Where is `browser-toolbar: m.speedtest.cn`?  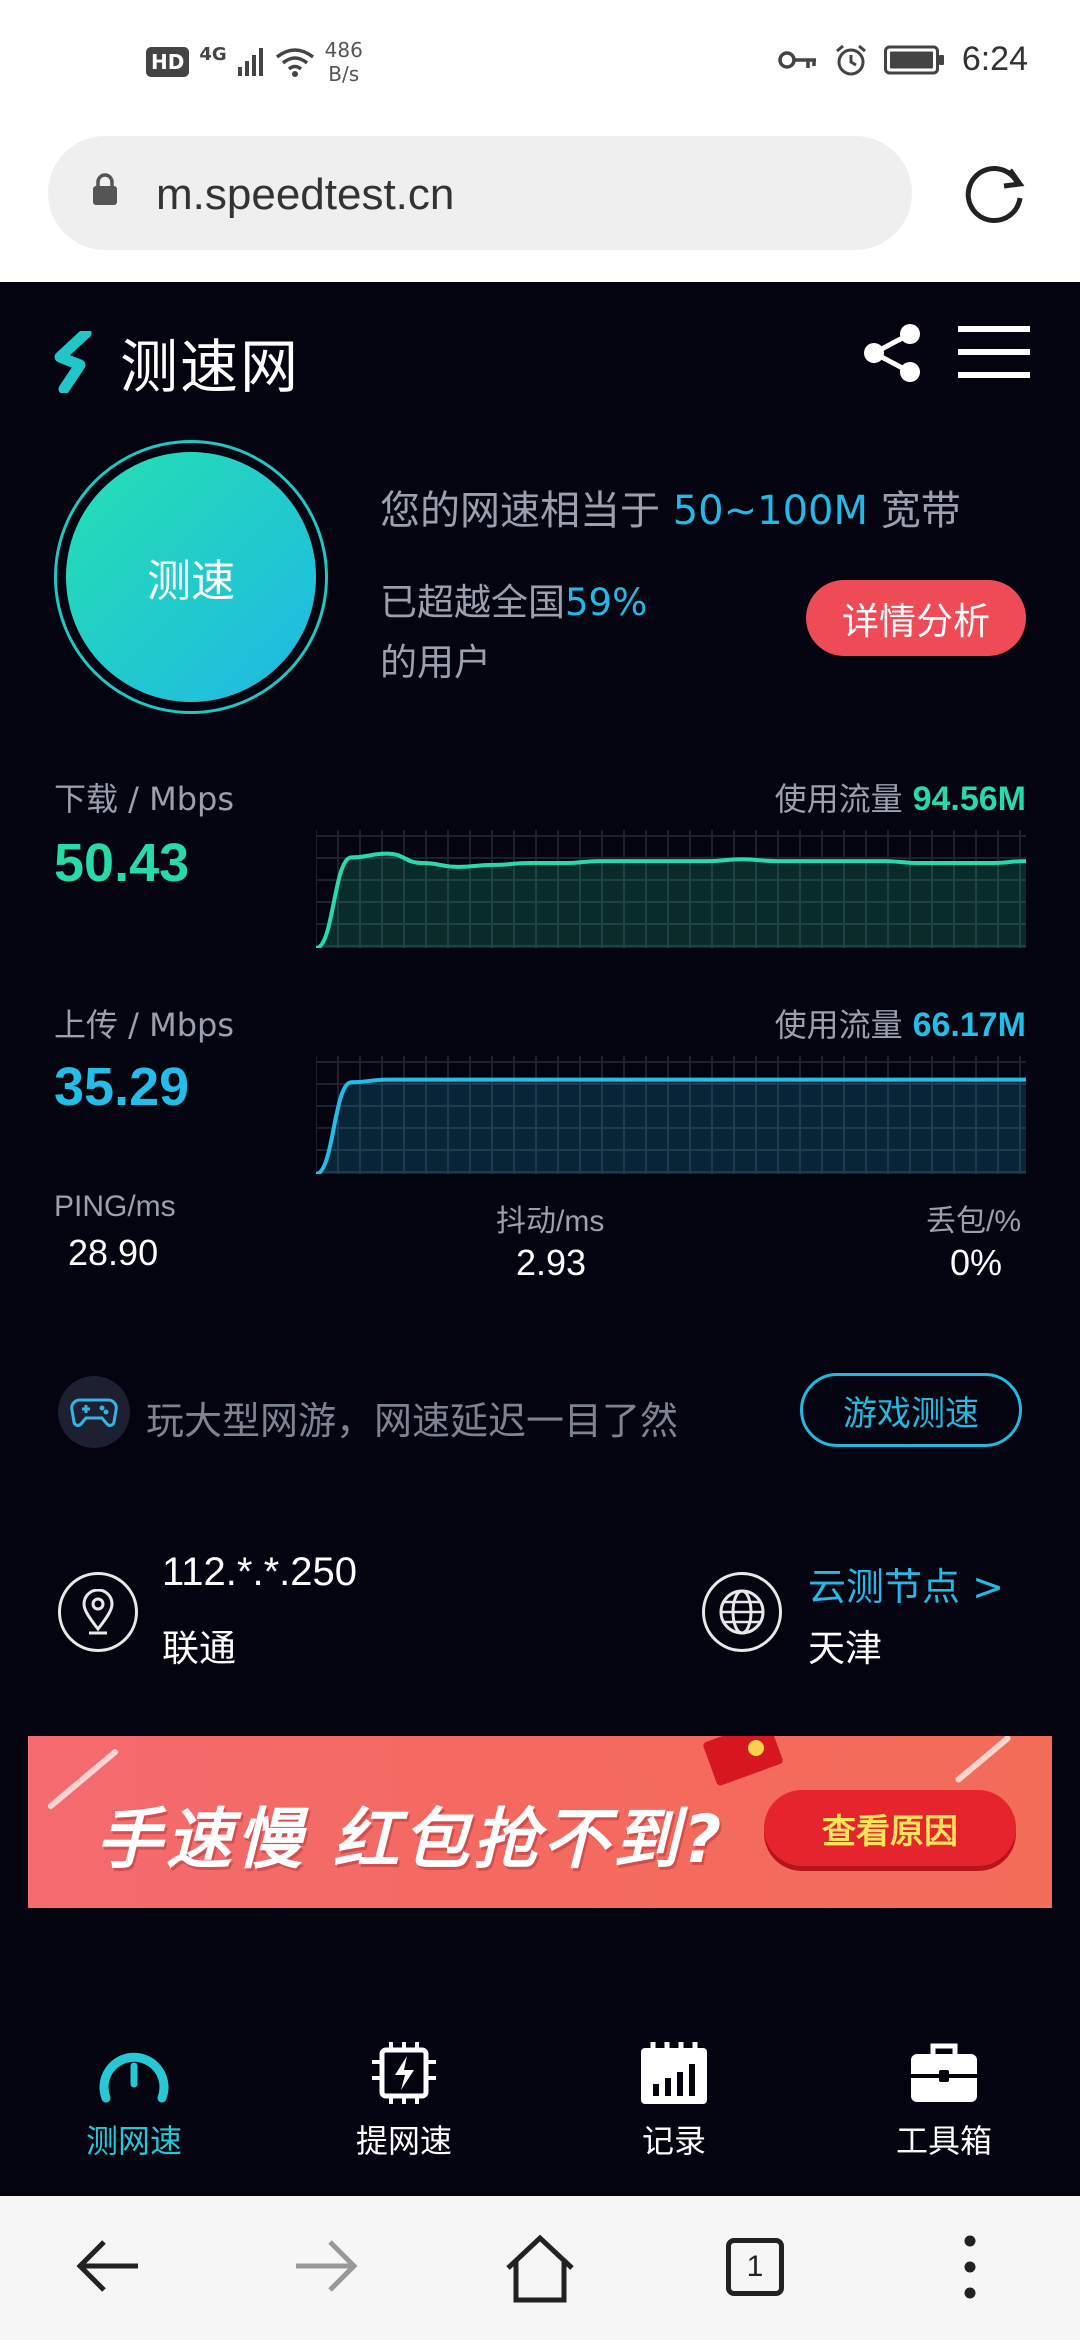 browser-toolbar: m.speedtest.cn is located at coordinates (540, 207).